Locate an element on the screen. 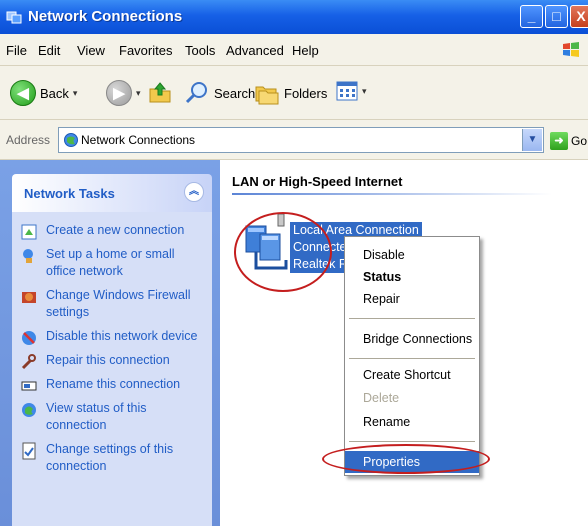 This screenshot has width=588, height=526. close-button: X is located at coordinates (579, 16).